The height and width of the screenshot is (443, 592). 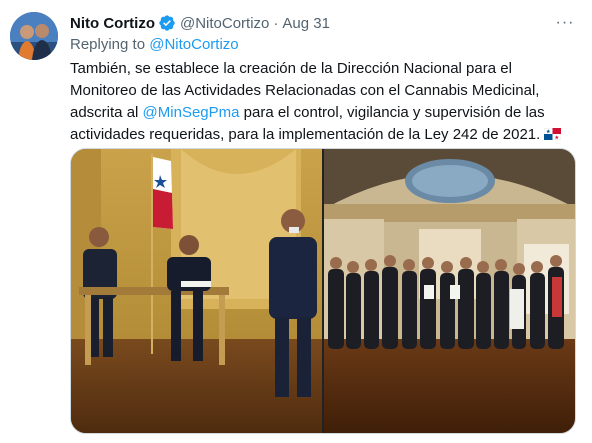 I want to click on tweet-header: Nito Cortizo @NitoCortizo · Aug 31, so click(x=200, y=23).